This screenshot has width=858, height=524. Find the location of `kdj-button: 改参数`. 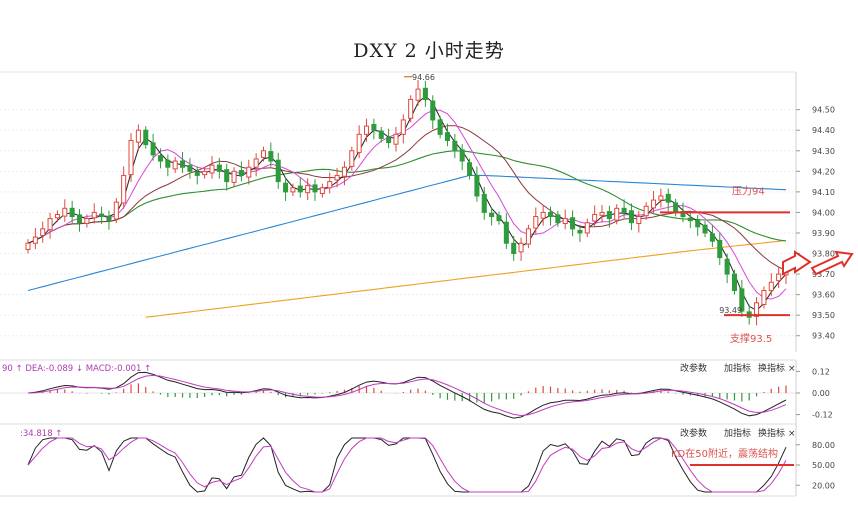

kdj-button: 改参数 is located at coordinates (693, 433).